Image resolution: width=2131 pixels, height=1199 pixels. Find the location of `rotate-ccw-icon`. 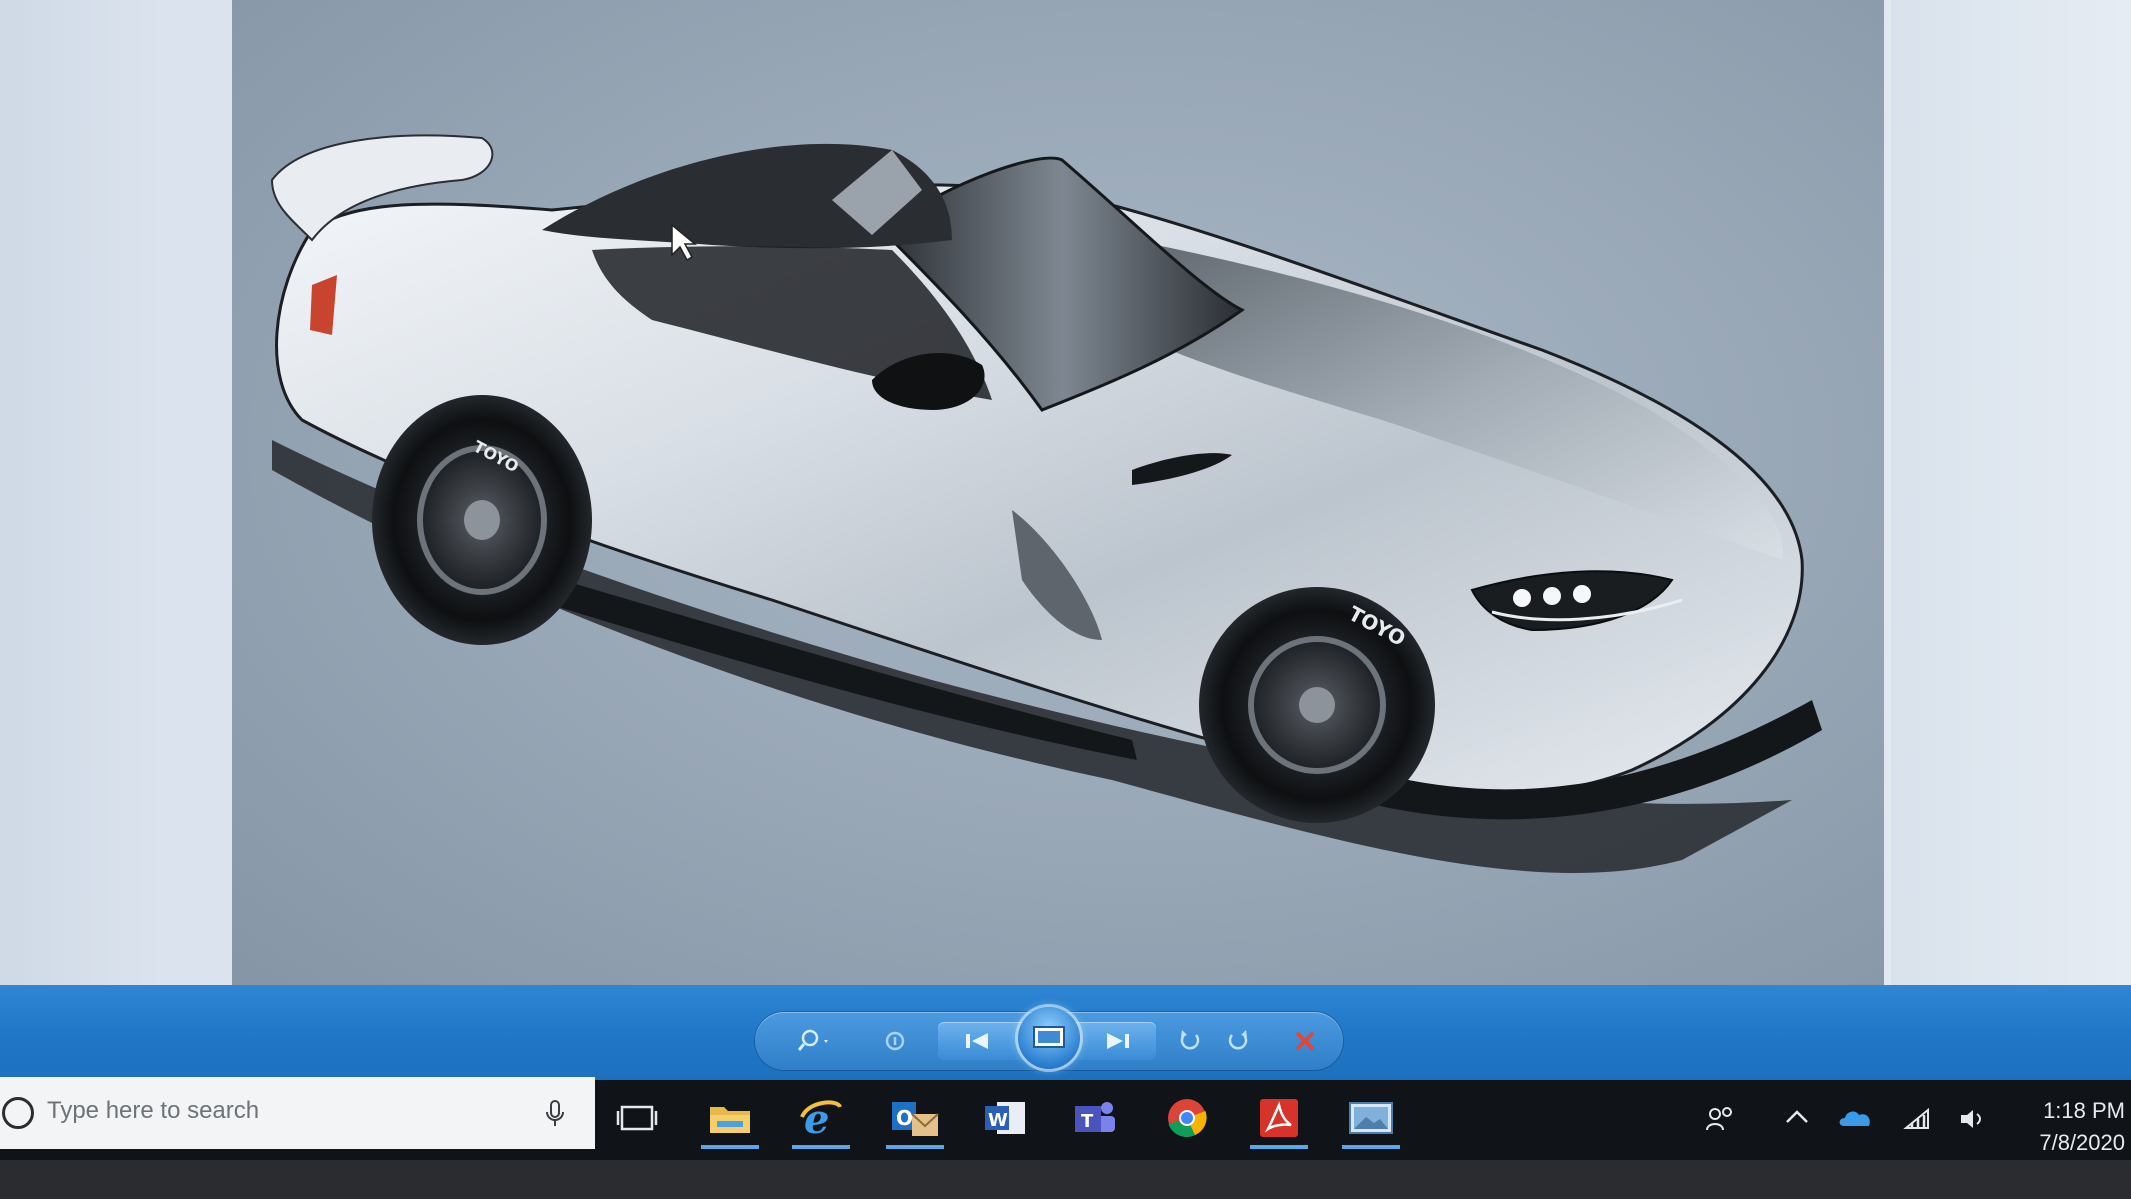

rotate-ccw-icon is located at coordinates (1190, 1040).